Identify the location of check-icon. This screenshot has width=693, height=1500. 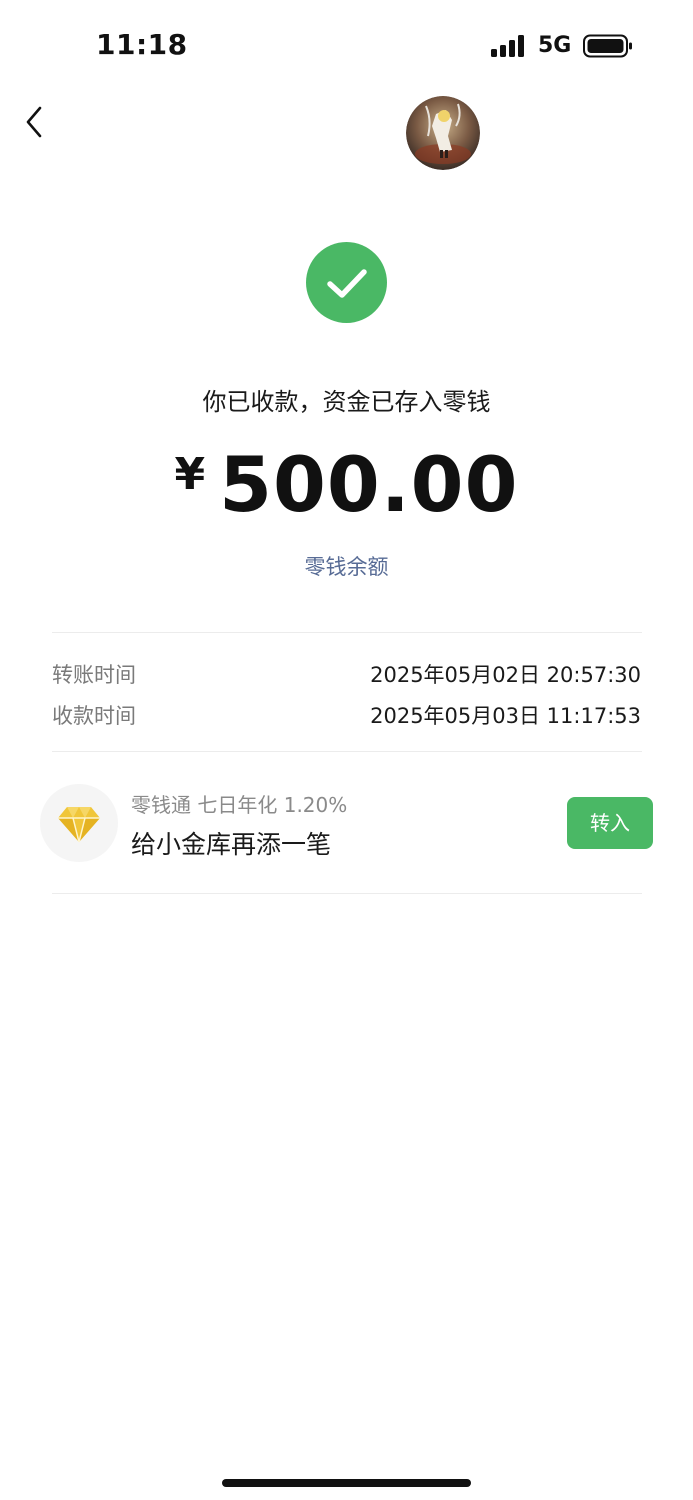
(346, 282).